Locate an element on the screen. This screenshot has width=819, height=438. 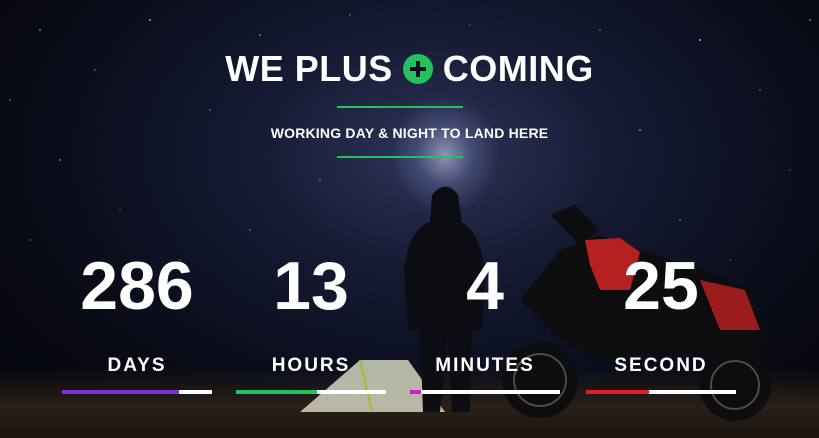
title-divider-top is located at coordinates (400, 107).